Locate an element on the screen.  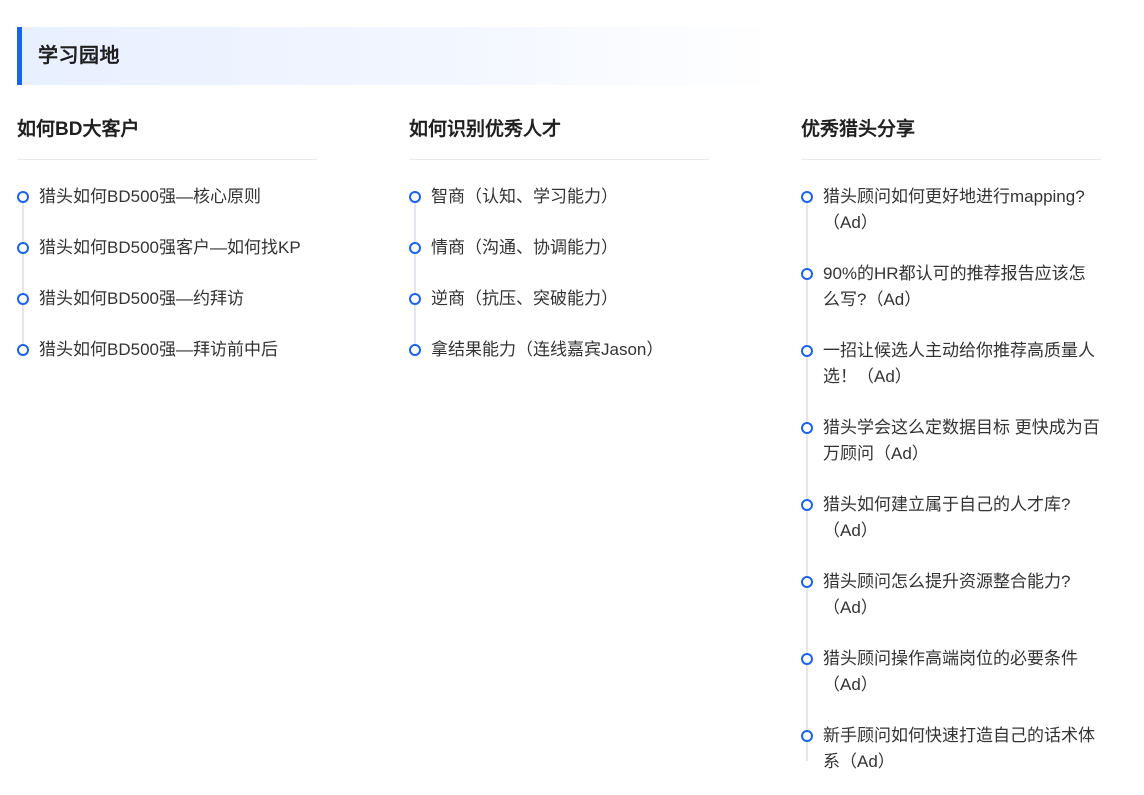
list-item: 一招让候选人主动给你推荐高质量人选！（Ad） is located at coordinates (951, 364).